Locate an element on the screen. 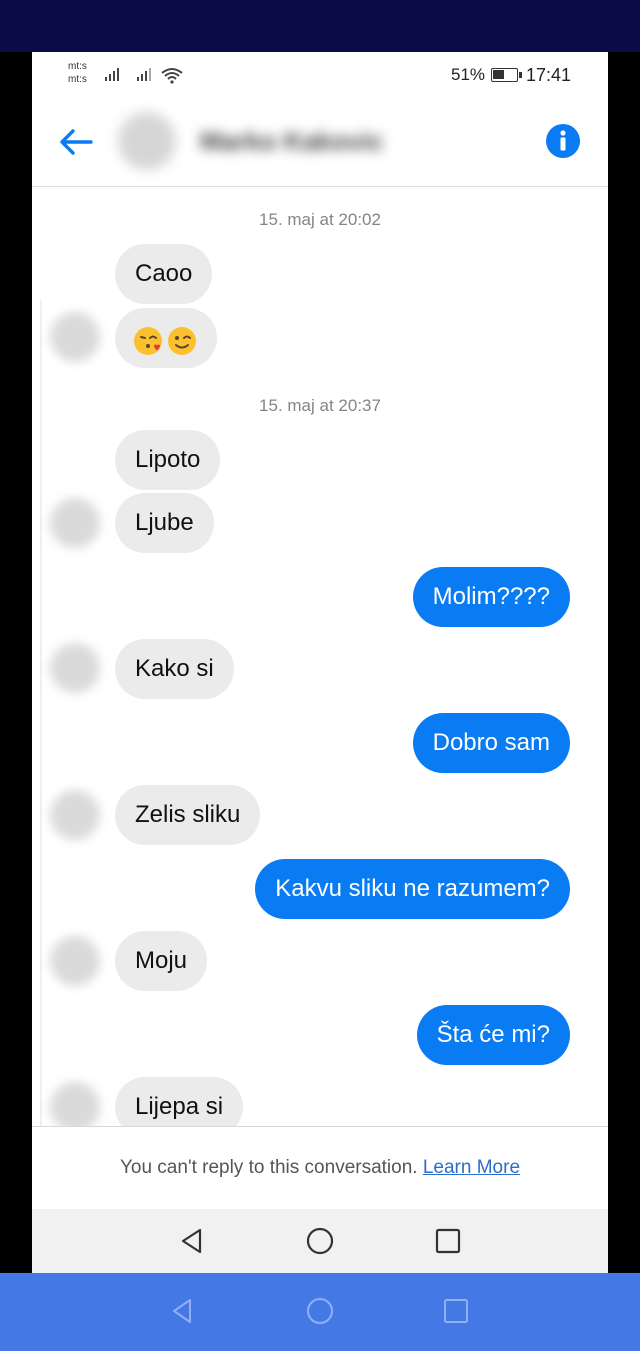  incoming-message: Zelis sliku is located at coordinates (188, 815).